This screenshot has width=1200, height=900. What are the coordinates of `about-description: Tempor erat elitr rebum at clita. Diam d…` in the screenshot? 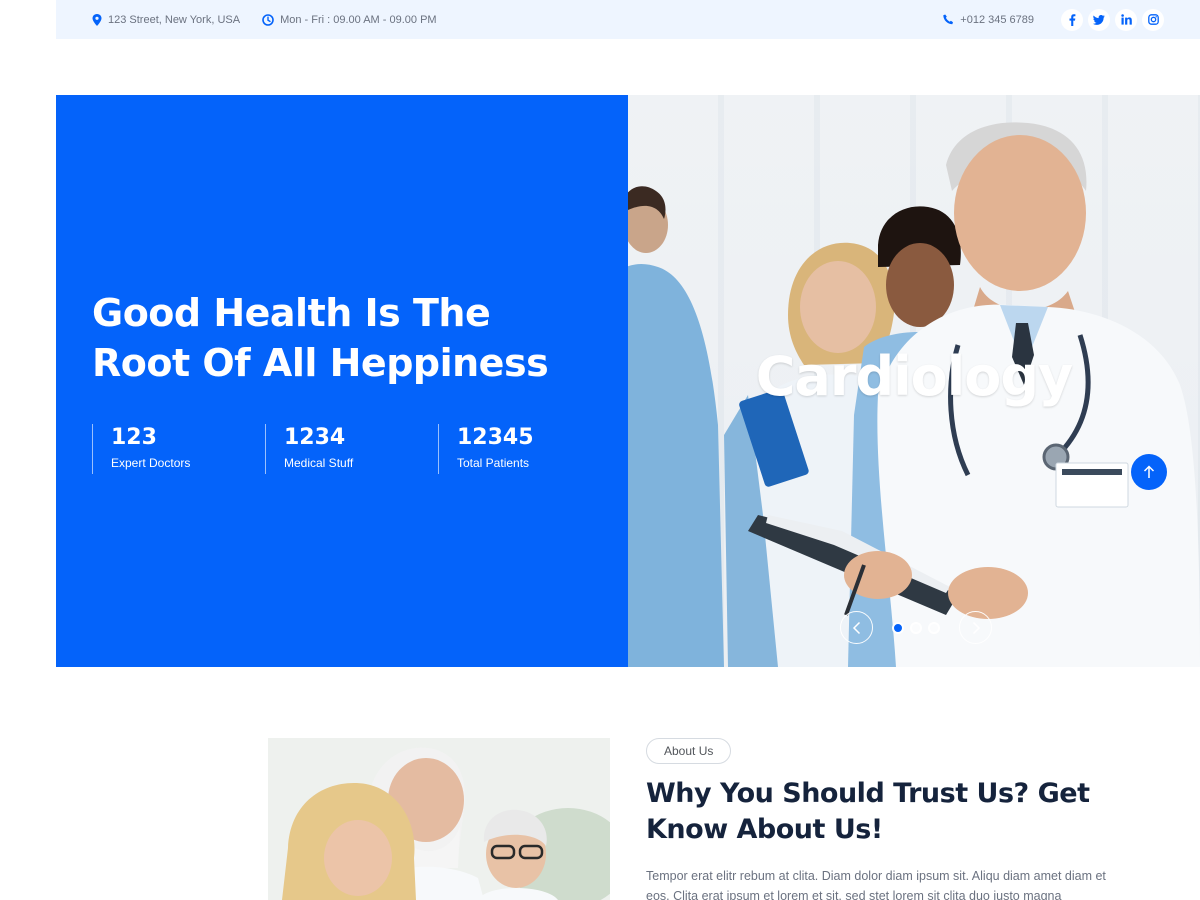 It's located at (876, 884).